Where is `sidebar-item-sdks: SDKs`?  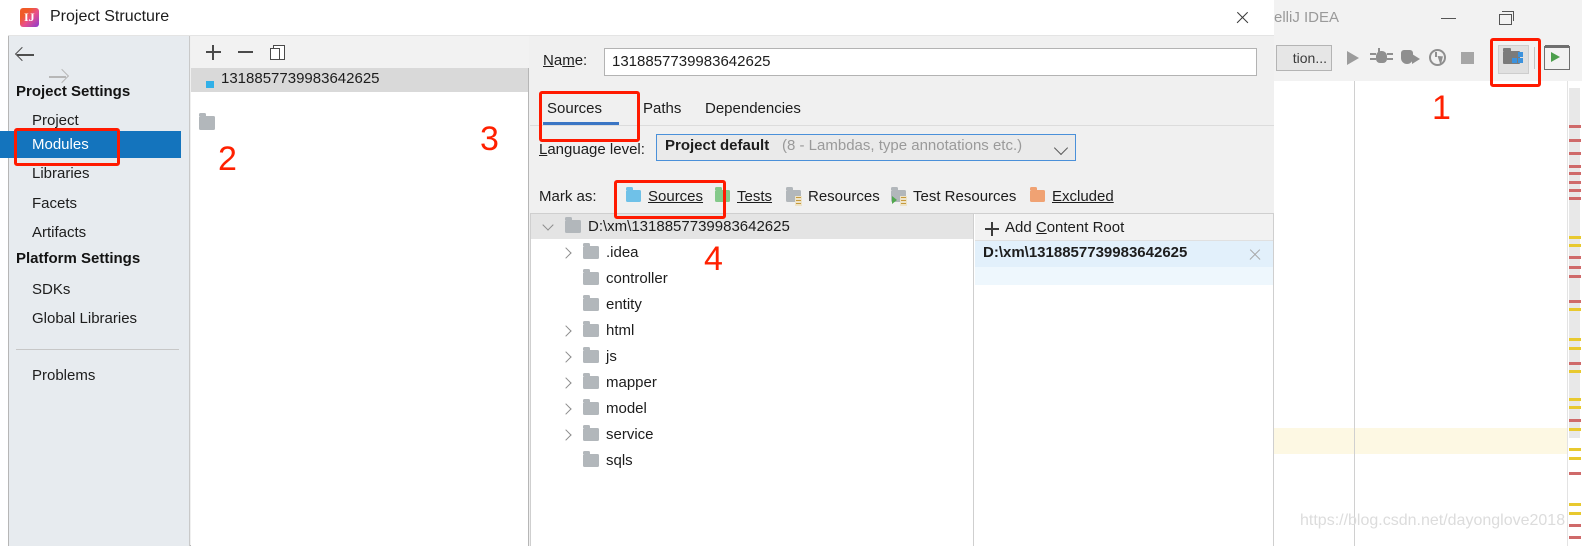 sidebar-item-sdks: SDKs is located at coordinates (90, 289).